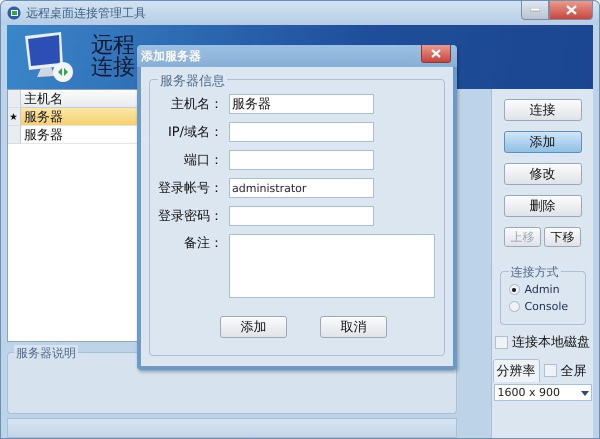  Describe the element at coordinates (301, 188) in the screenshot. I see `input-field: administrator` at that location.